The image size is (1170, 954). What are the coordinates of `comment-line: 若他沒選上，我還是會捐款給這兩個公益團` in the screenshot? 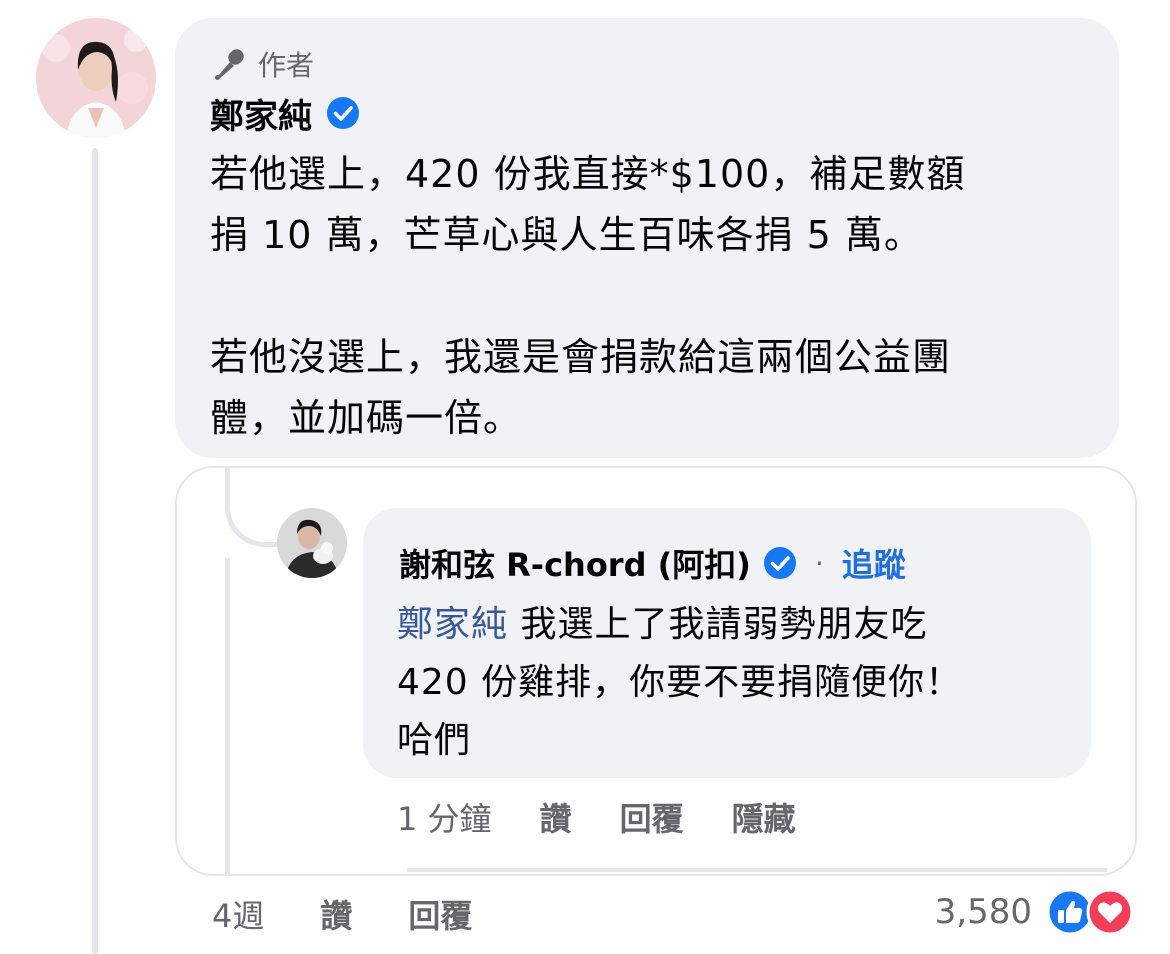 It's located at (581, 357).